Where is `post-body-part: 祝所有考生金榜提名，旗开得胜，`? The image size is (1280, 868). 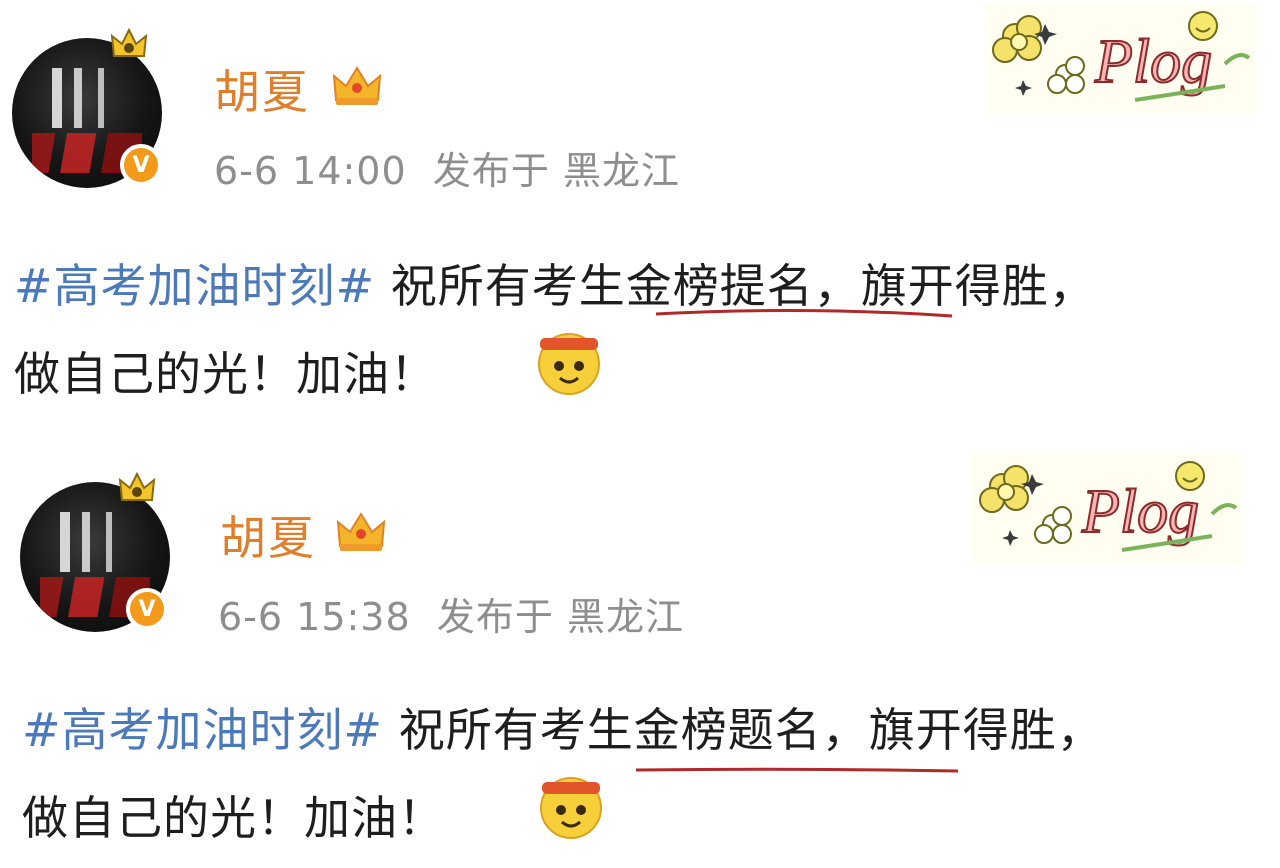
post-body-part: 祝所有考生金榜提名，旗开得胜， is located at coordinates (743, 286).